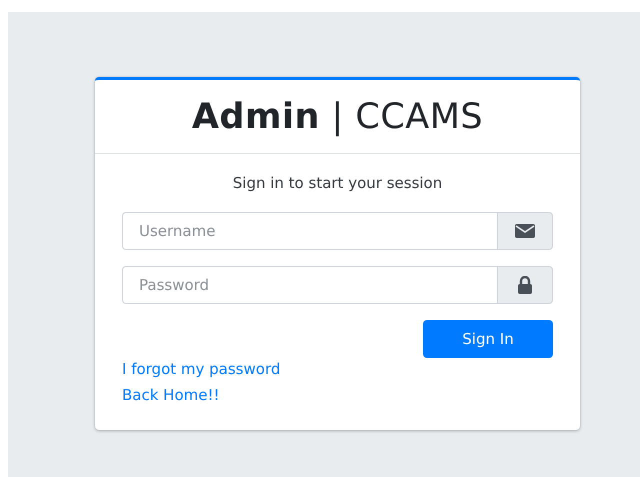 The image size is (640, 477). I want to click on username-field: Username, so click(309, 231).